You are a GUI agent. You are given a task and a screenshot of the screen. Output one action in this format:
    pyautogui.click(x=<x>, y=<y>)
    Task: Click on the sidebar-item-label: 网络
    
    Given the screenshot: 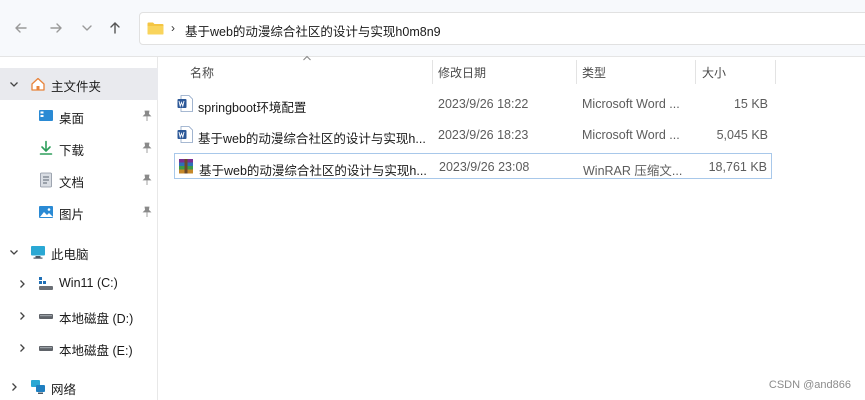 What is the action you would take?
    pyautogui.click(x=64, y=390)
    